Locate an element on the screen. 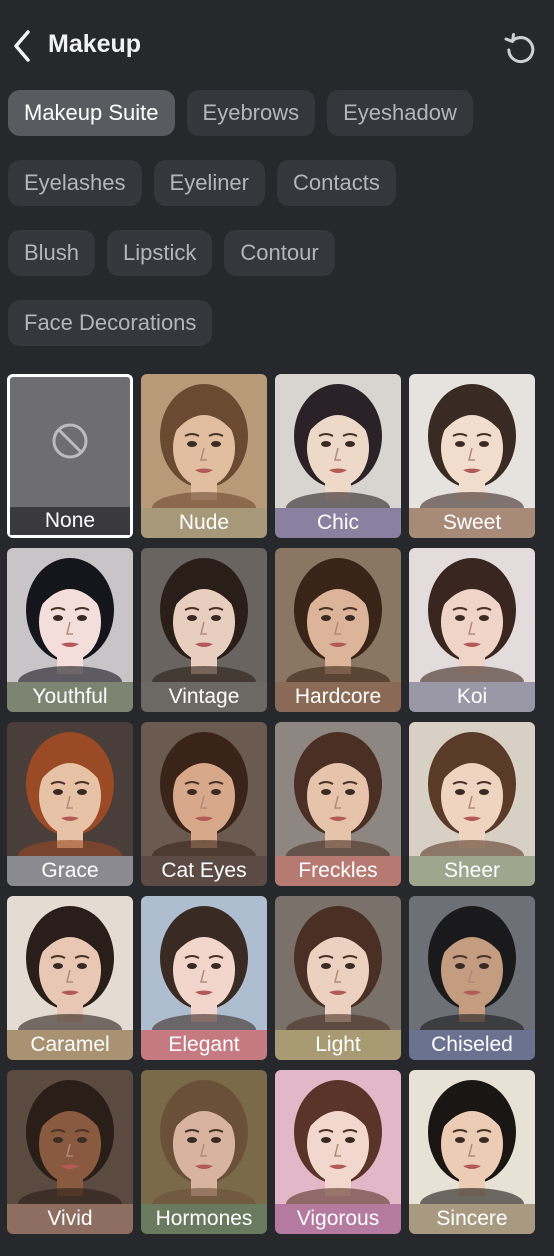 Image resolution: width=554 pixels, height=1256 pixels. top-bar: Makeup is located at coordinates (277, 46).